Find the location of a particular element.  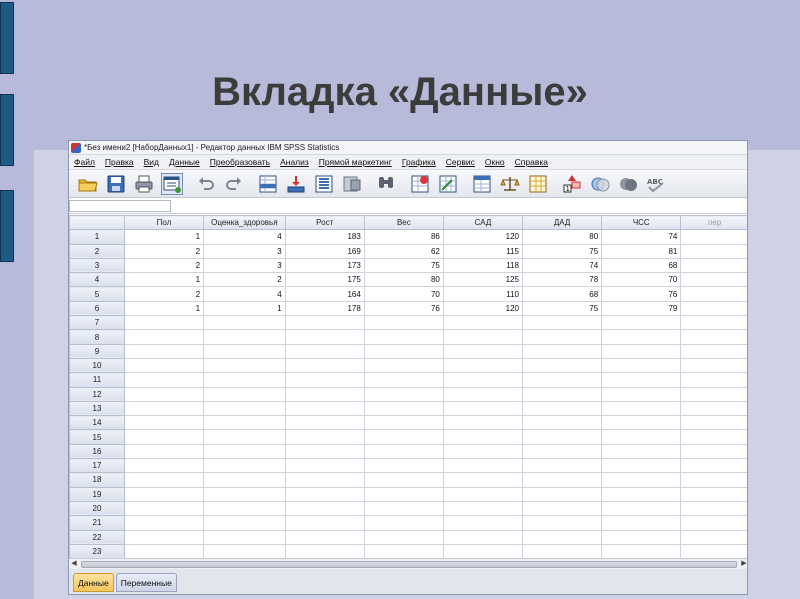

data-cell: 2 is located at coordinates (244, 280).